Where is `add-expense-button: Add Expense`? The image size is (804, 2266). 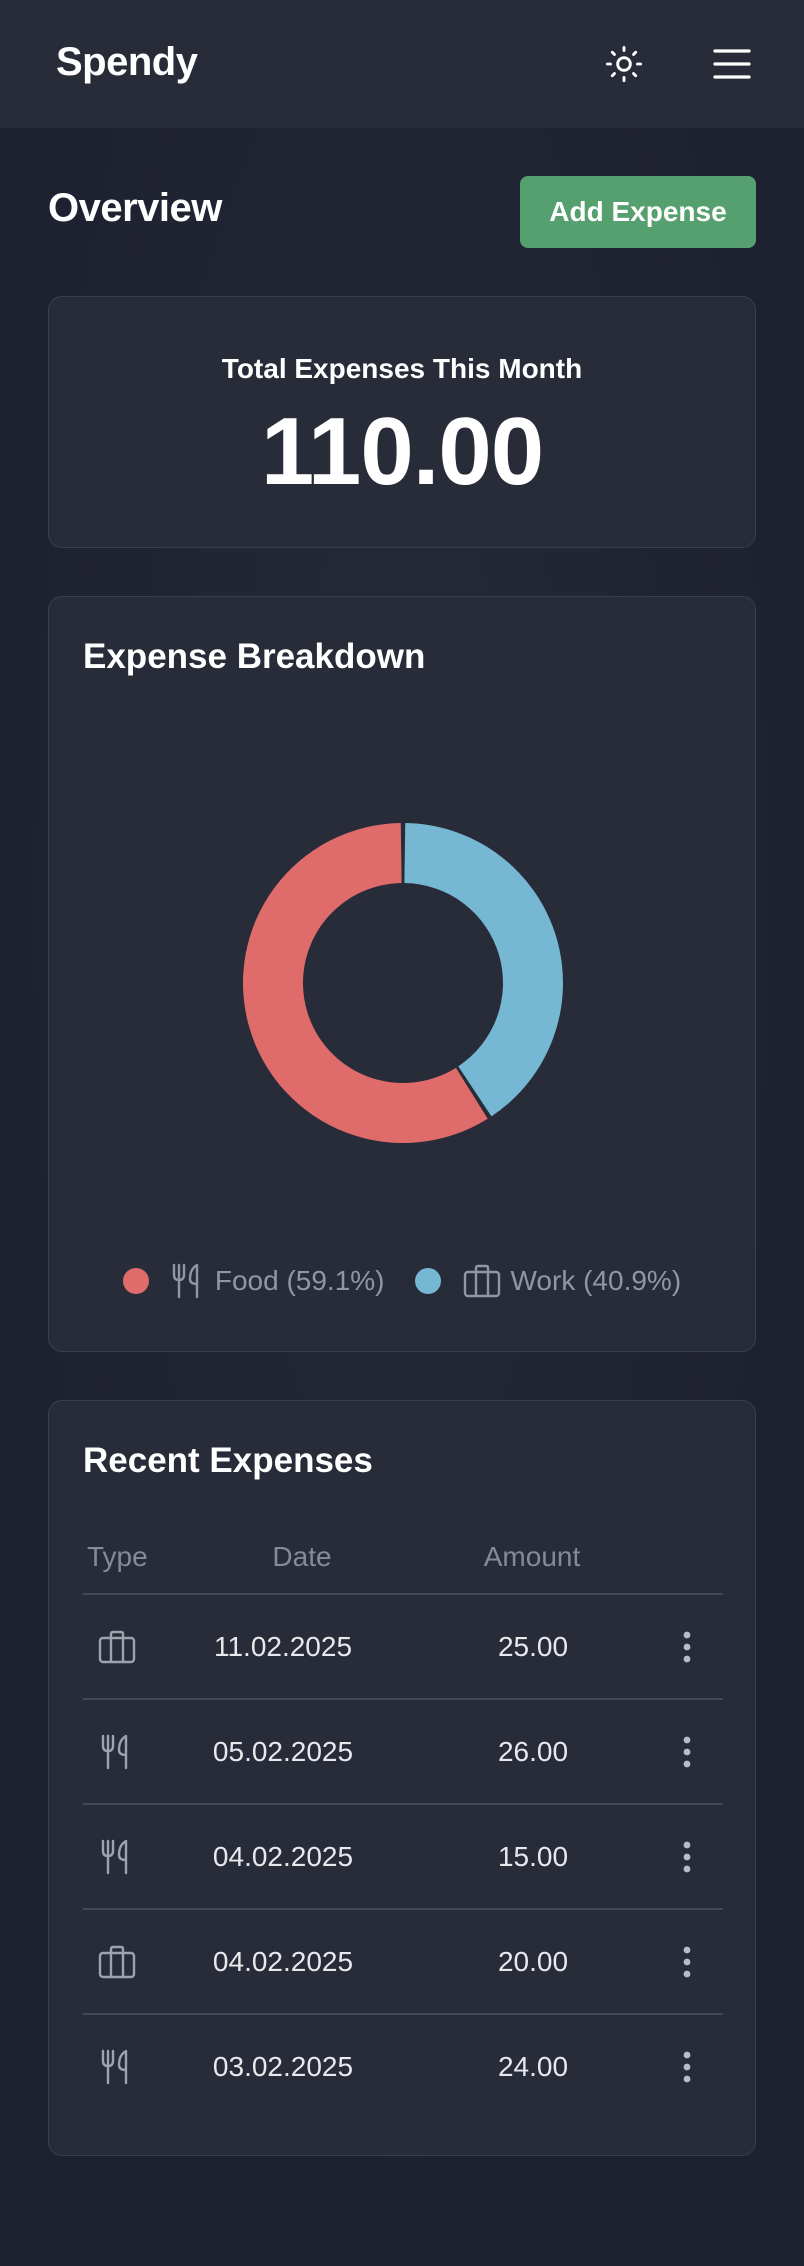
add-expense-button: Add Expense is located at coordinates (638, 212).